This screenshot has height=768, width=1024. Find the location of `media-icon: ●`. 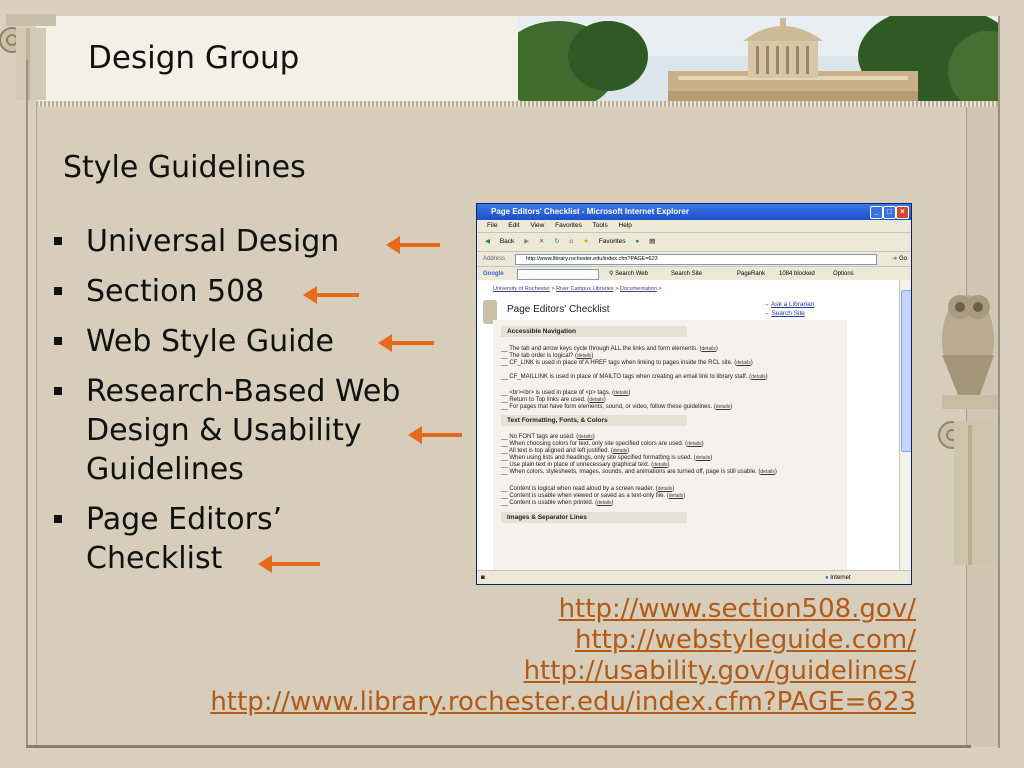

media-icon: ● is located at coordinates (637, 241).